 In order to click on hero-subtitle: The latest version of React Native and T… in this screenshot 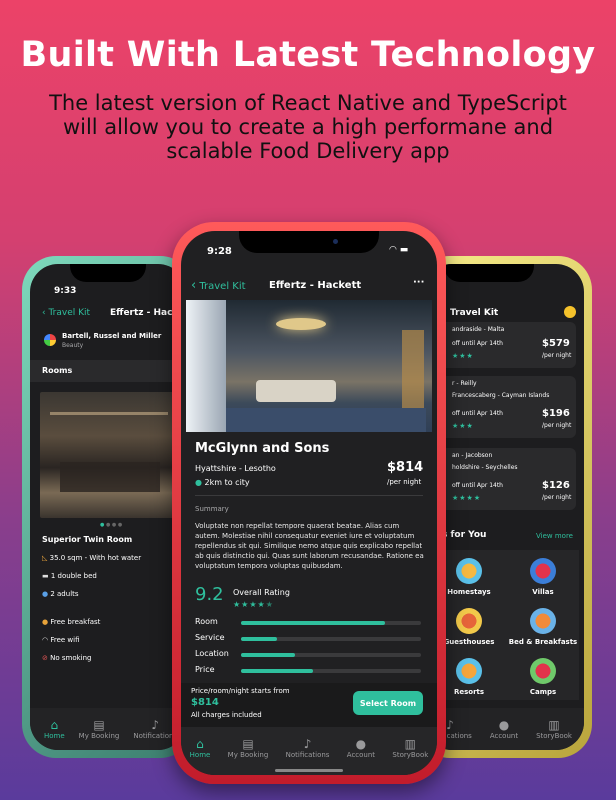, I will do `click(308, 127)`.